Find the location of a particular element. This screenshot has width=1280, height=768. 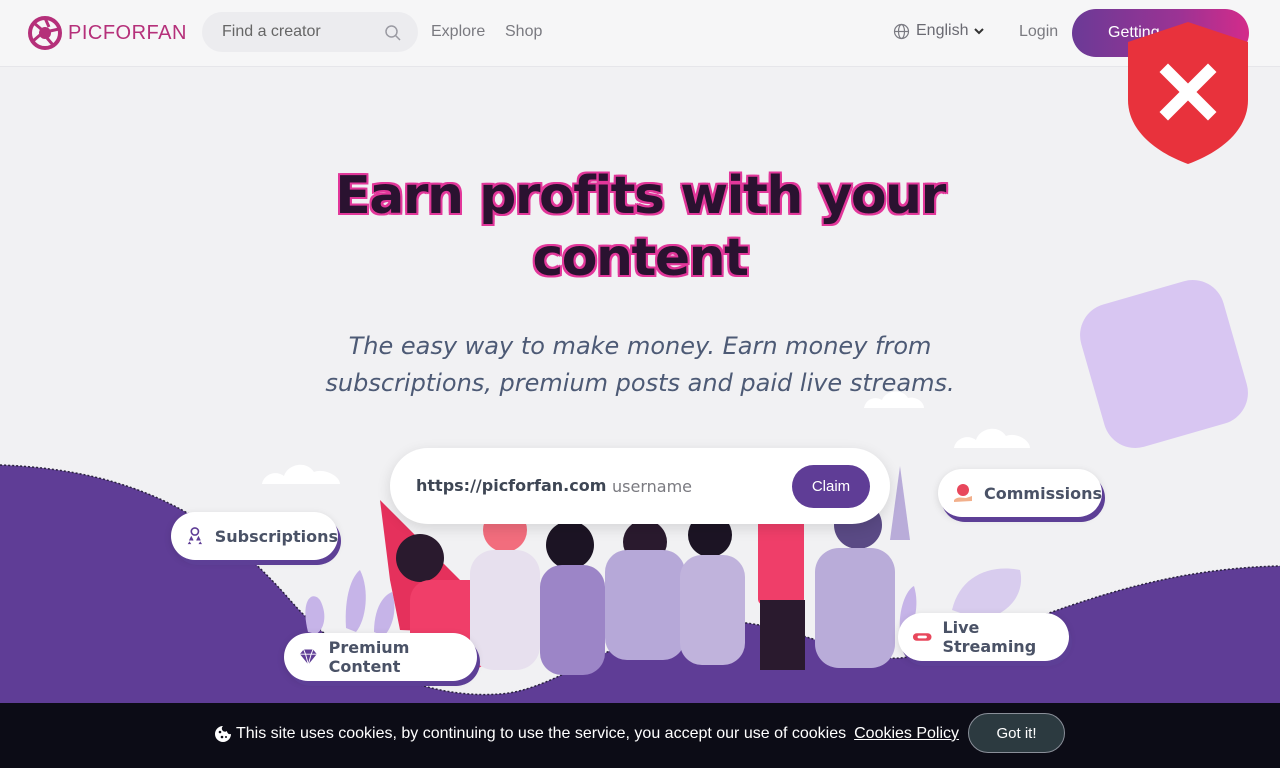

search-icon is located at coordinates (393, 35).